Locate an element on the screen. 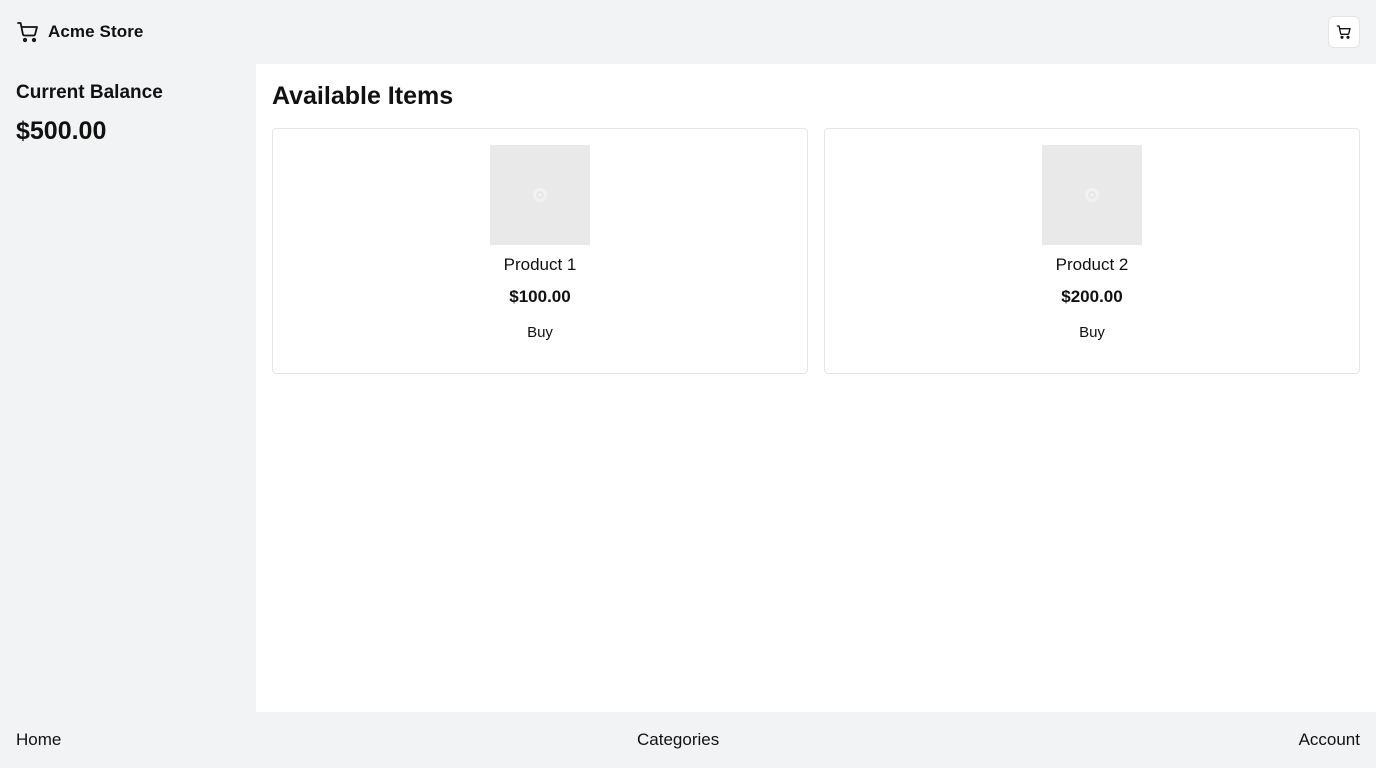 The width and height of the screenshot is (1376, 768). product-name: Product 1 is located at coordinates (540, 264).